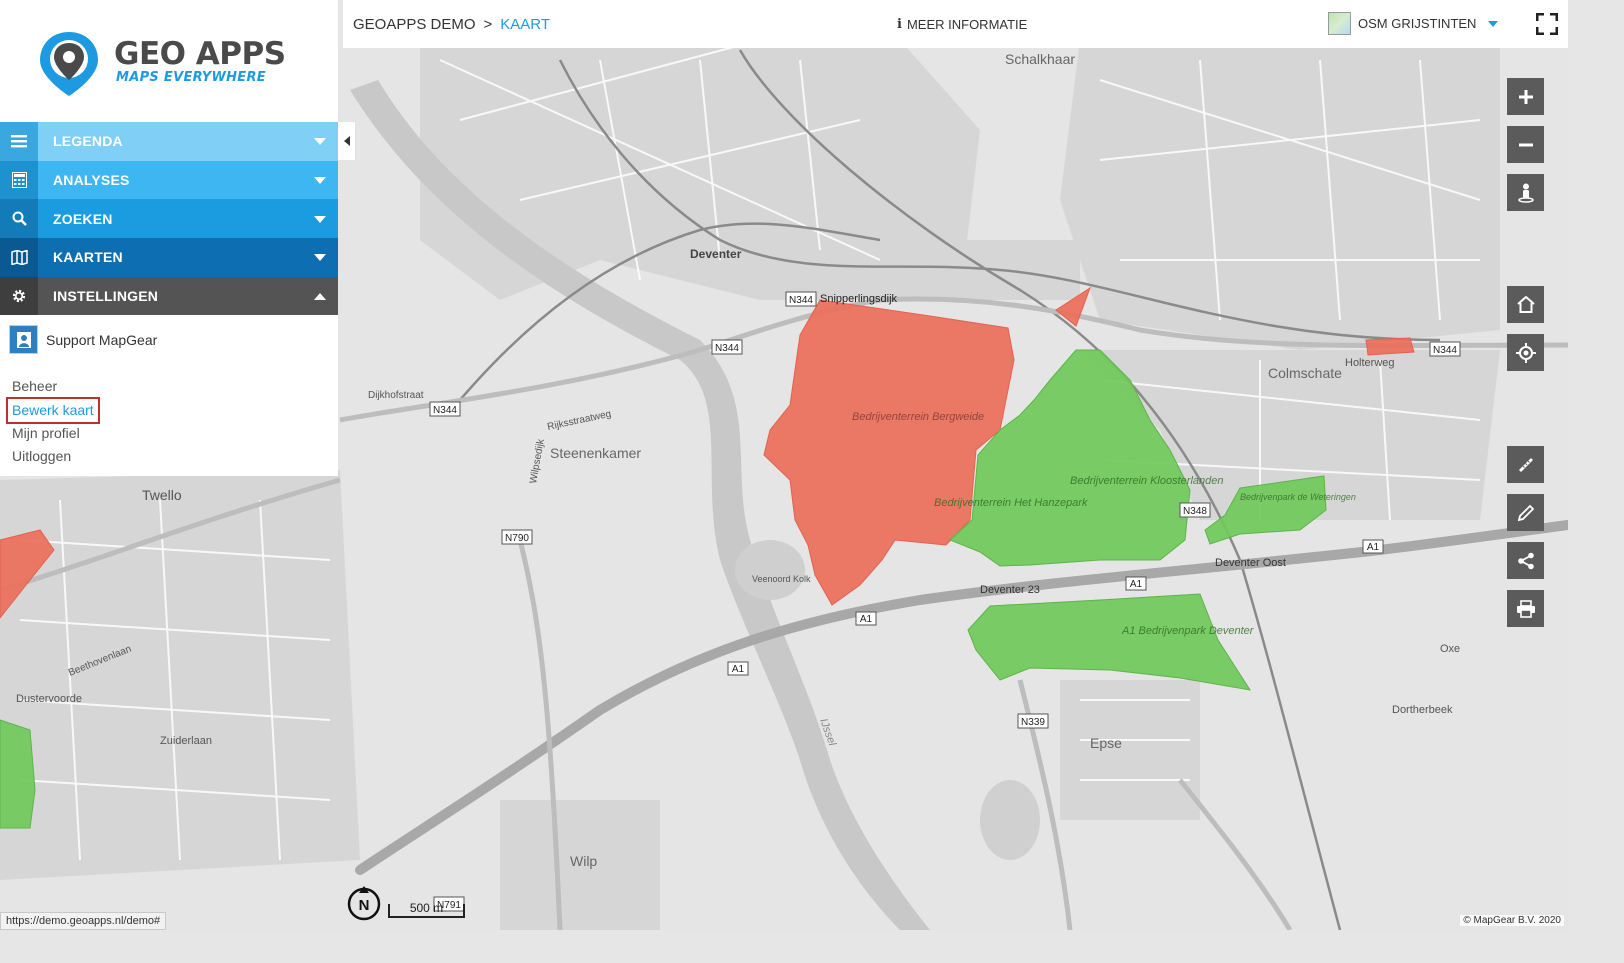 The width and height of the screenshot is (1624, 963). What do you see at coordinates (162, 495) in the screenshot?
I see `label-twello: Twello` at bounding box center [162, 495].